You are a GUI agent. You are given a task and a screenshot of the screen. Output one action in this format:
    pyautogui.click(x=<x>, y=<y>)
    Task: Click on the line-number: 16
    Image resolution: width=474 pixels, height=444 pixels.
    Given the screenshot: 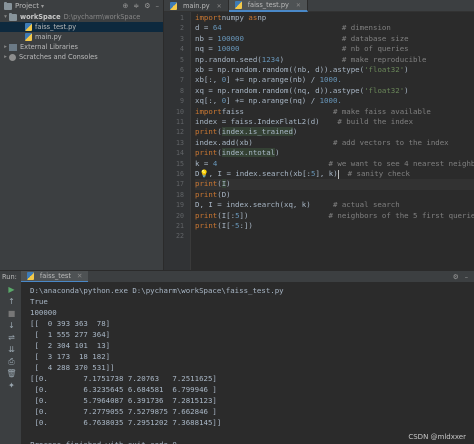 What is the action you would take?
    pyautogui.click(x=180, y=174)
    